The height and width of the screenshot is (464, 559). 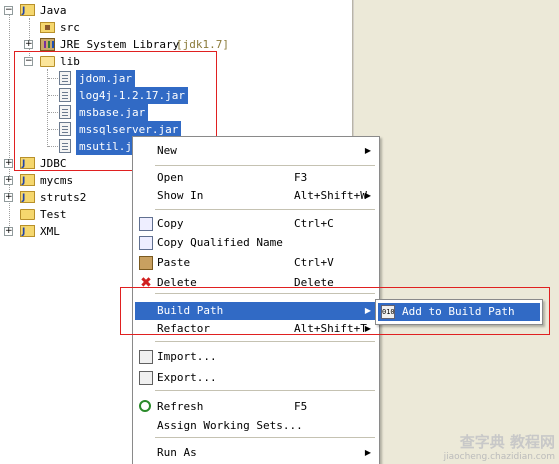 I want to click on import-icon, so click(x=146, y=357).